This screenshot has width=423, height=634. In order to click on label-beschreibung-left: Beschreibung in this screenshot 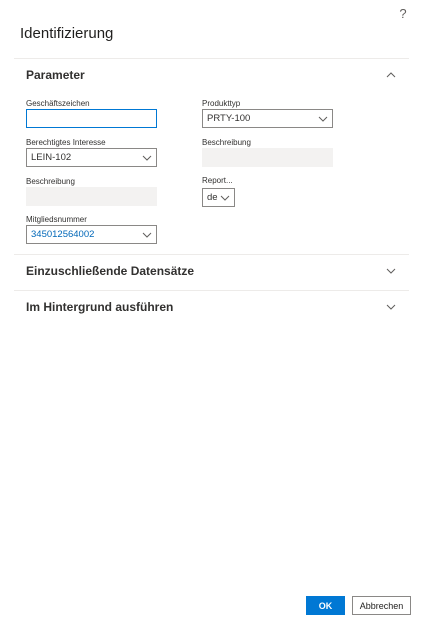, I will do `click(50, 181)`.